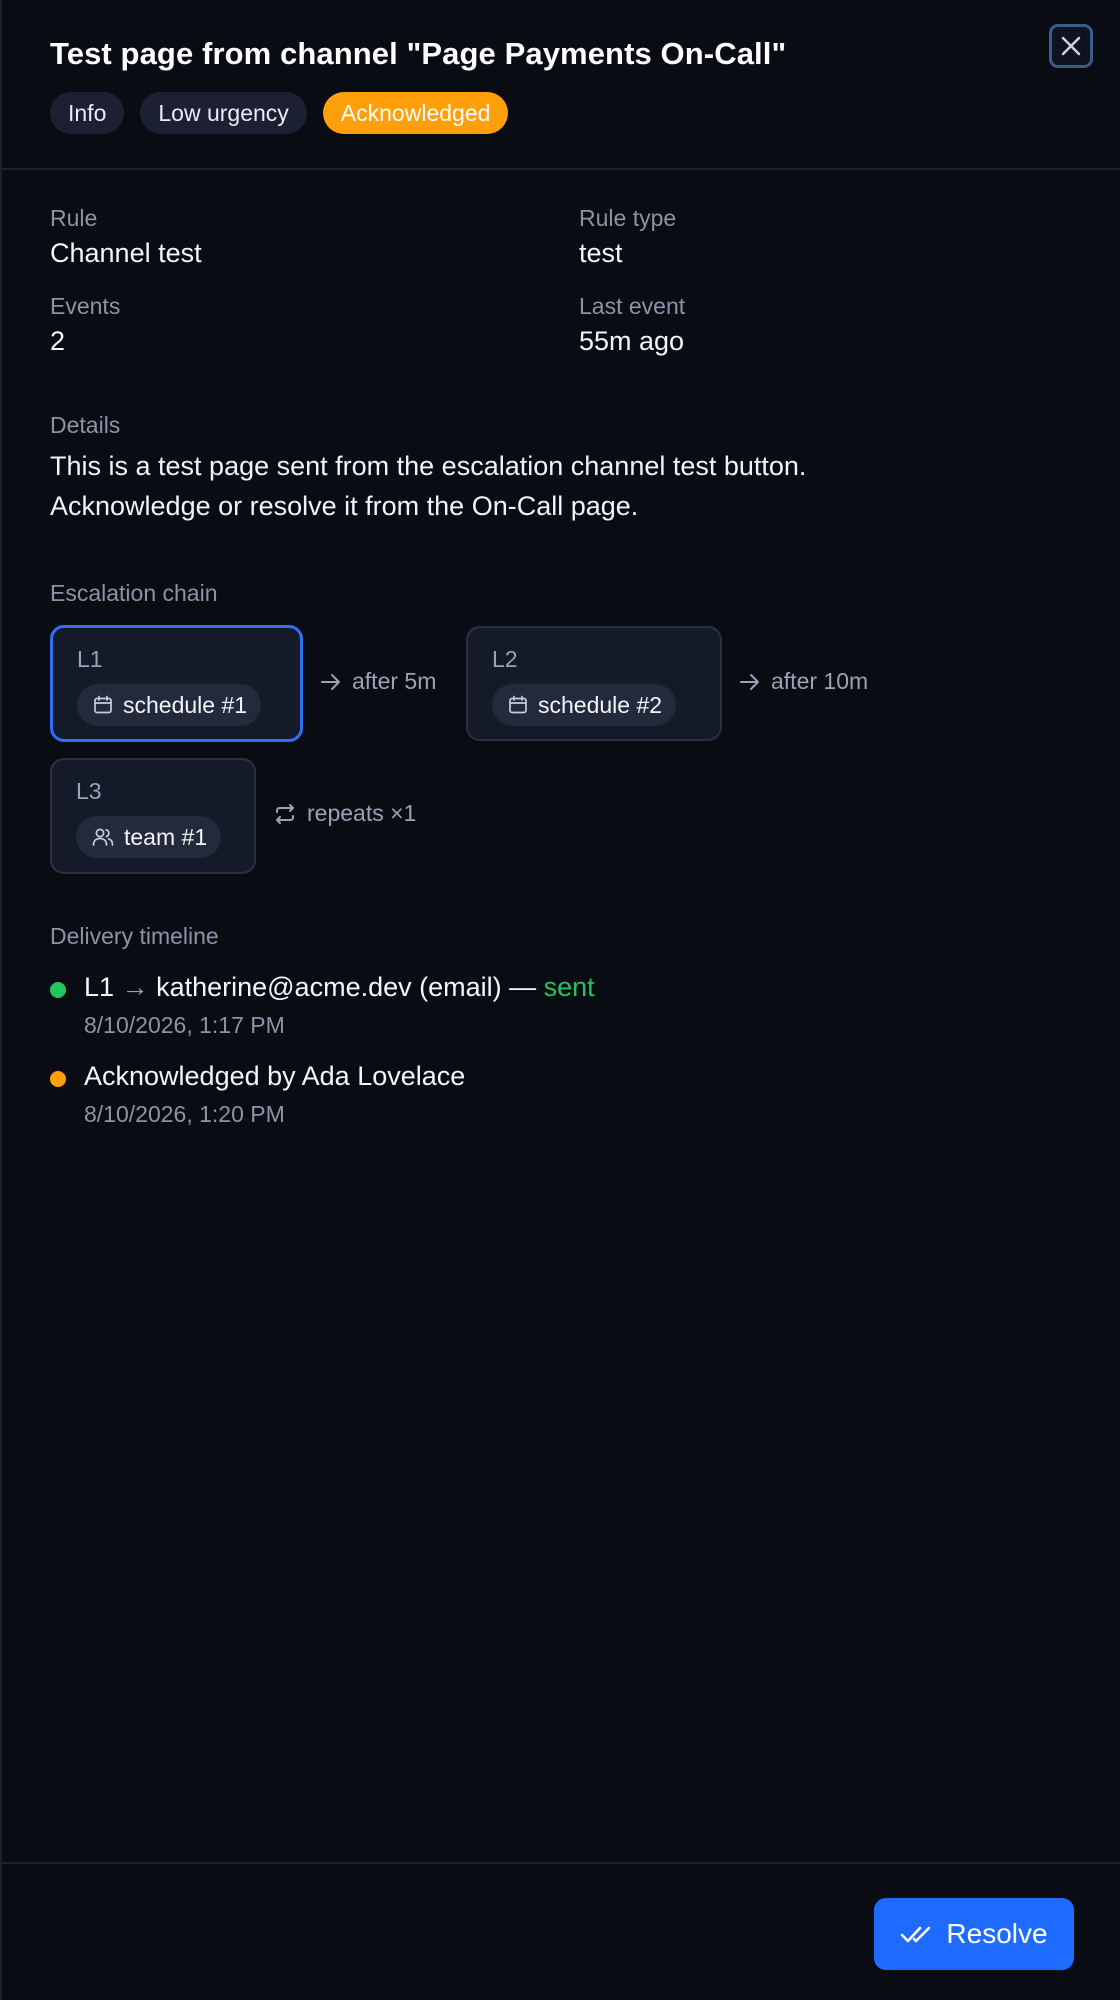 The image size is (1120, 2000). What do you see at coordinates (74, 218) in the screenshot?
I see `rule-label: Rule` at bounding box center [74, 218].